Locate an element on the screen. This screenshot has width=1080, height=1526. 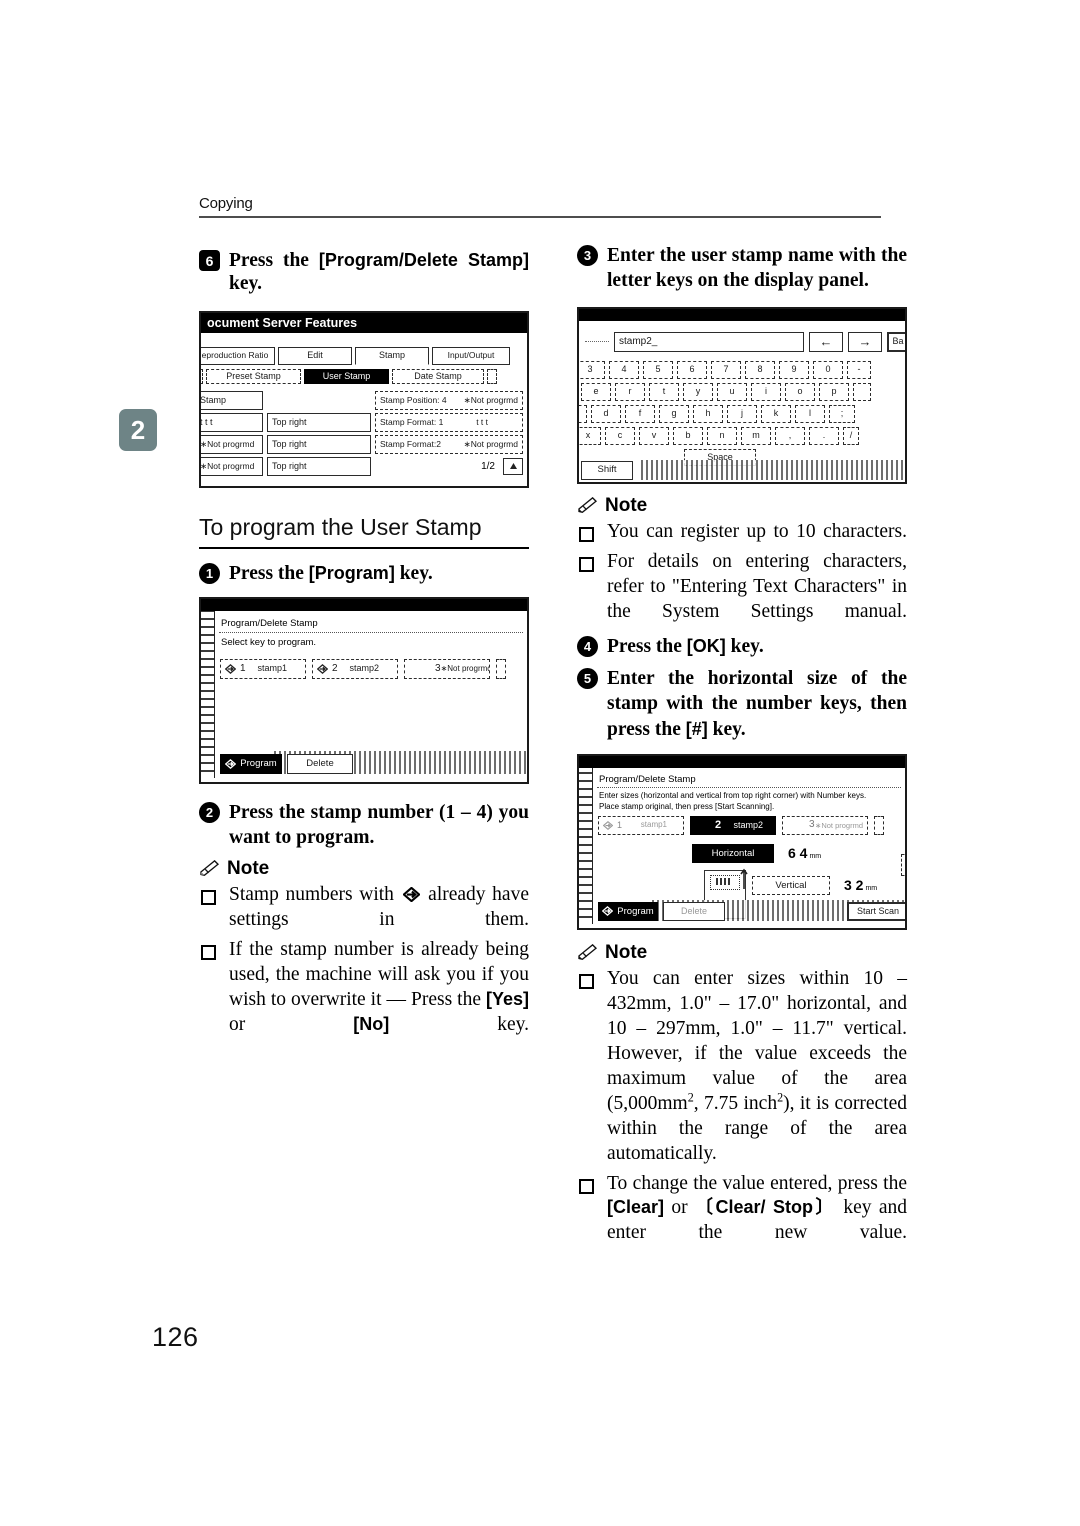
key-b: b is located at coordinates (688, 435).